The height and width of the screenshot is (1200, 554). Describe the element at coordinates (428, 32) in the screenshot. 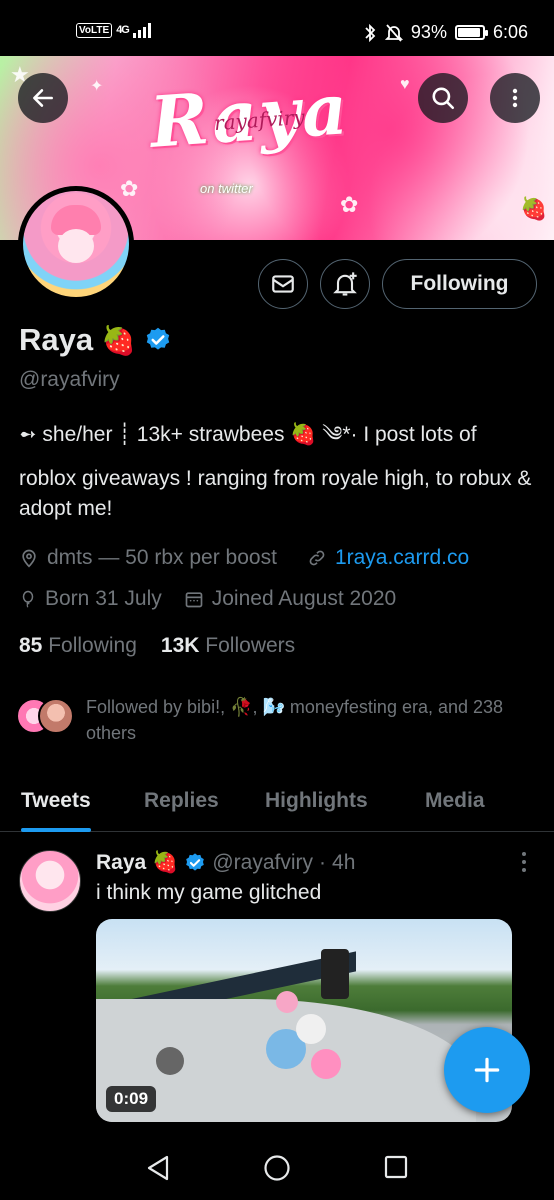

I see `battery-percent: 93%` at that location.